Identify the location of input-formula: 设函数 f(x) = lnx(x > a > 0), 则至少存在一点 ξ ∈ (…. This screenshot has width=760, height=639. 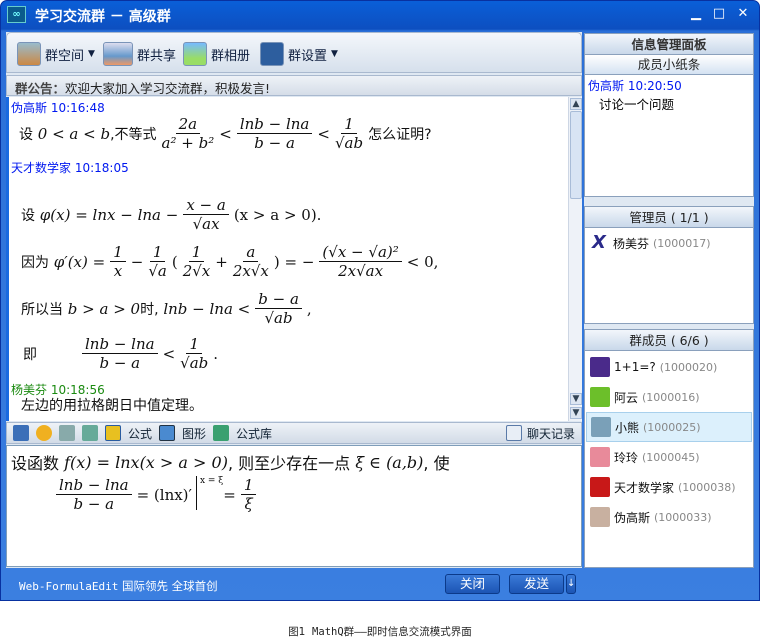
(230, 462).